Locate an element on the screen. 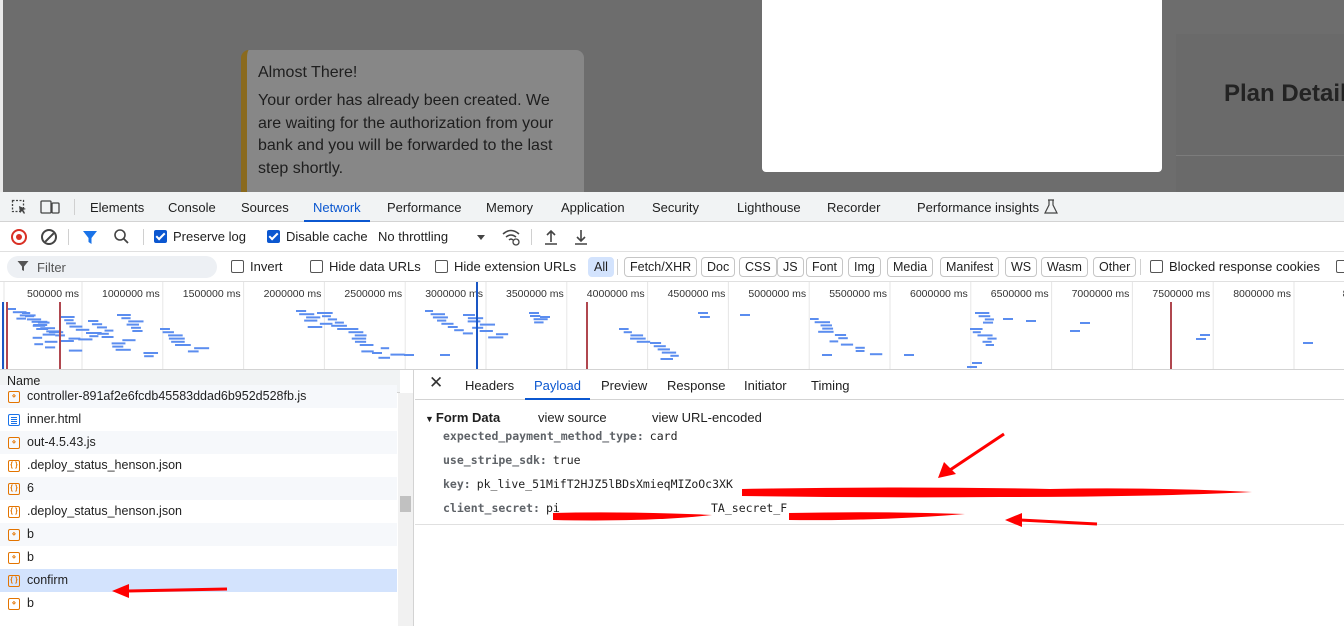  tab-memory: Memory is located at coordinates (509, 207).